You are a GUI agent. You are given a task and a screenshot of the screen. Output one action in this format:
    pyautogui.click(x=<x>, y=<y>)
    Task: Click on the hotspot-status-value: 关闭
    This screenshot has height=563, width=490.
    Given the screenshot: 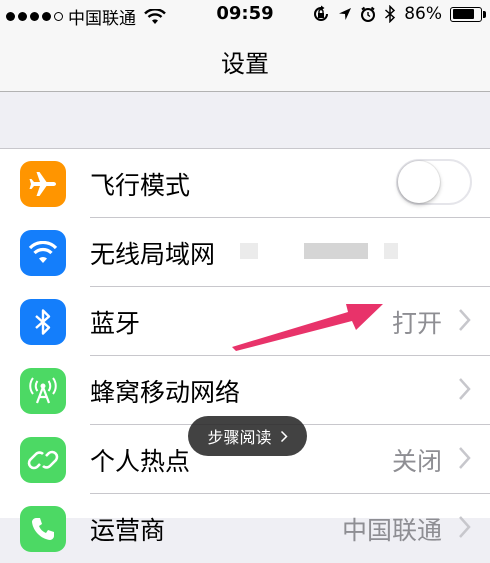 What is the action you would take?
    pyautogui.click(x=416, y=461)
    